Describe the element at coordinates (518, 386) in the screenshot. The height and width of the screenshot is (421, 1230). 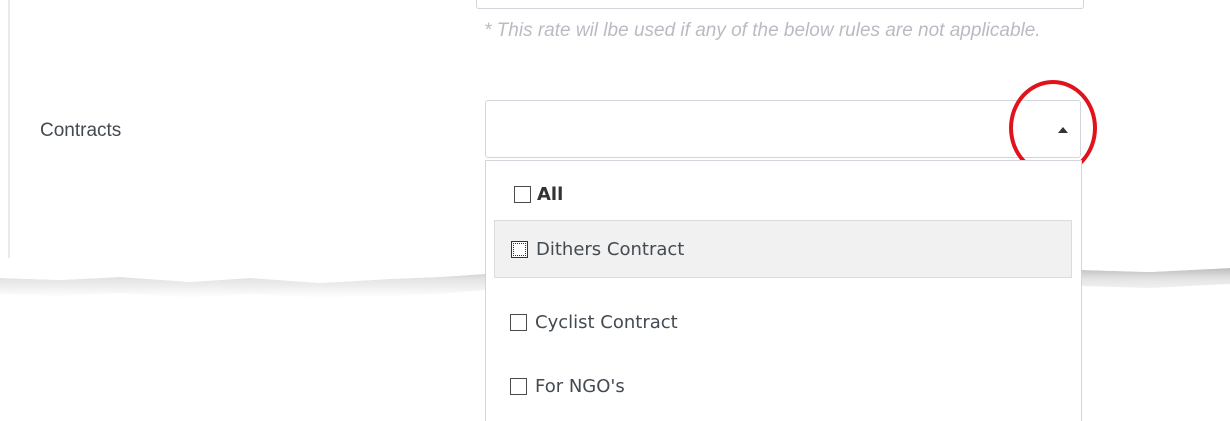
I see `checkbox-for-ngos` at that location.